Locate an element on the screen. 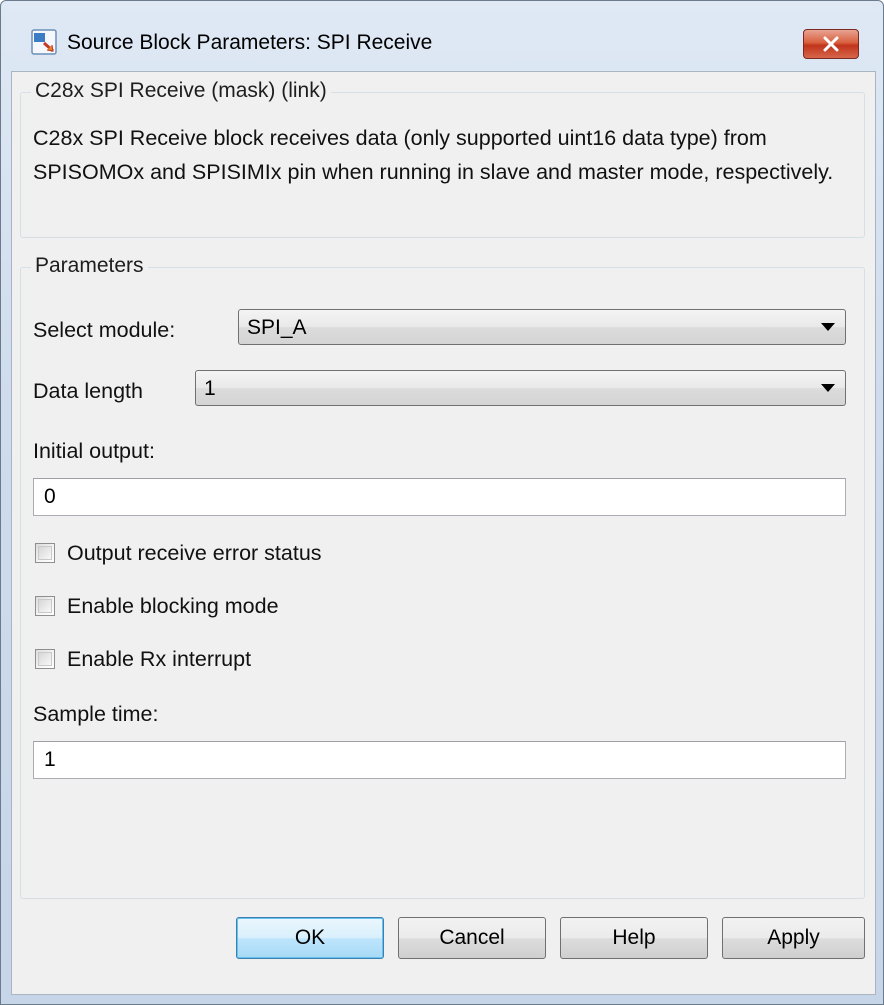  initial-output-field is located at coordinates (439, 497).